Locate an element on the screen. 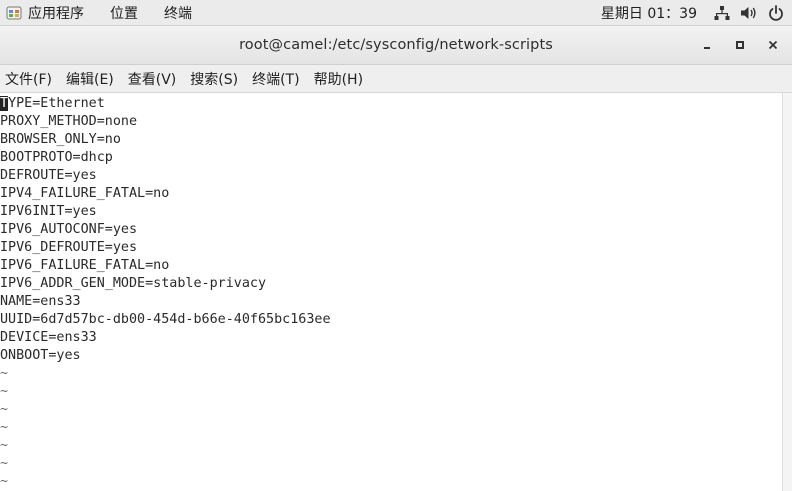  terminal-line: BOOTPROTO=dhcp is located at coordinates (56, 157).